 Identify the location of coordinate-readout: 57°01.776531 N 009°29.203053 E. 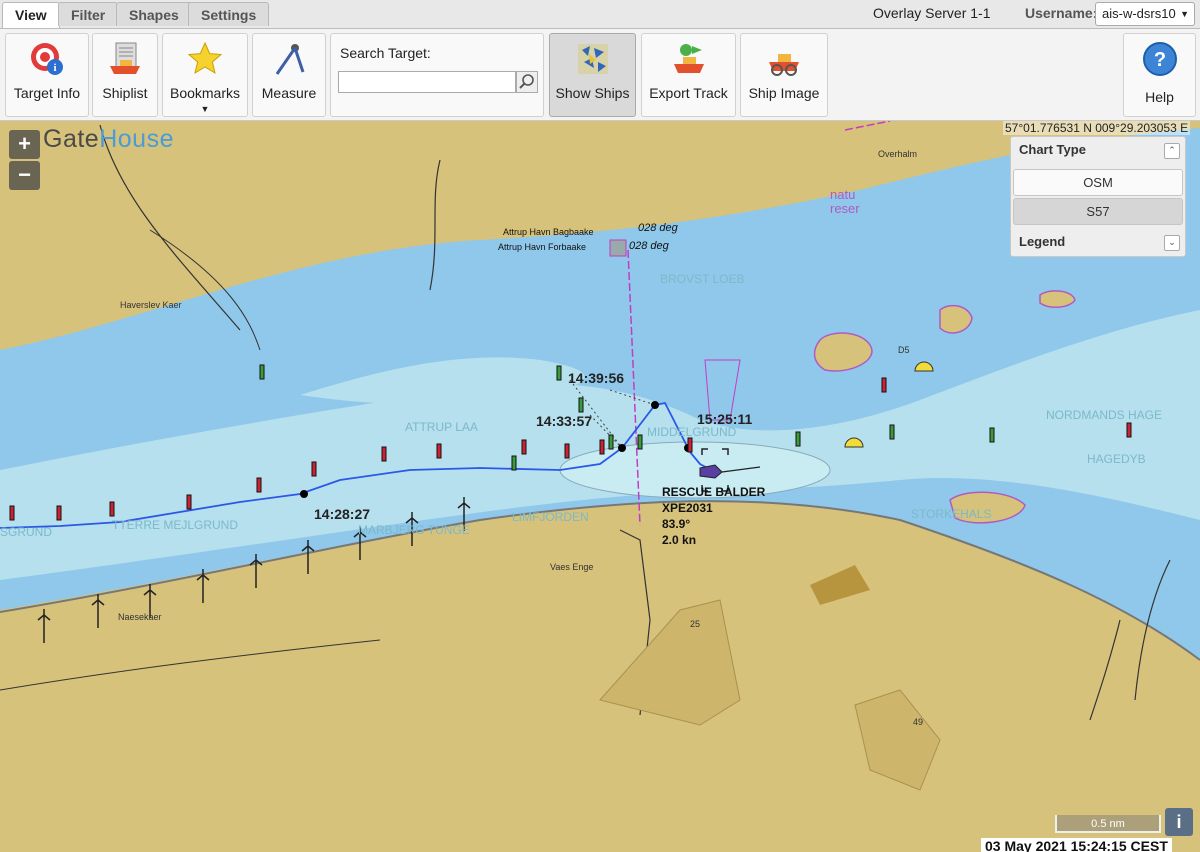
(1097, 128).